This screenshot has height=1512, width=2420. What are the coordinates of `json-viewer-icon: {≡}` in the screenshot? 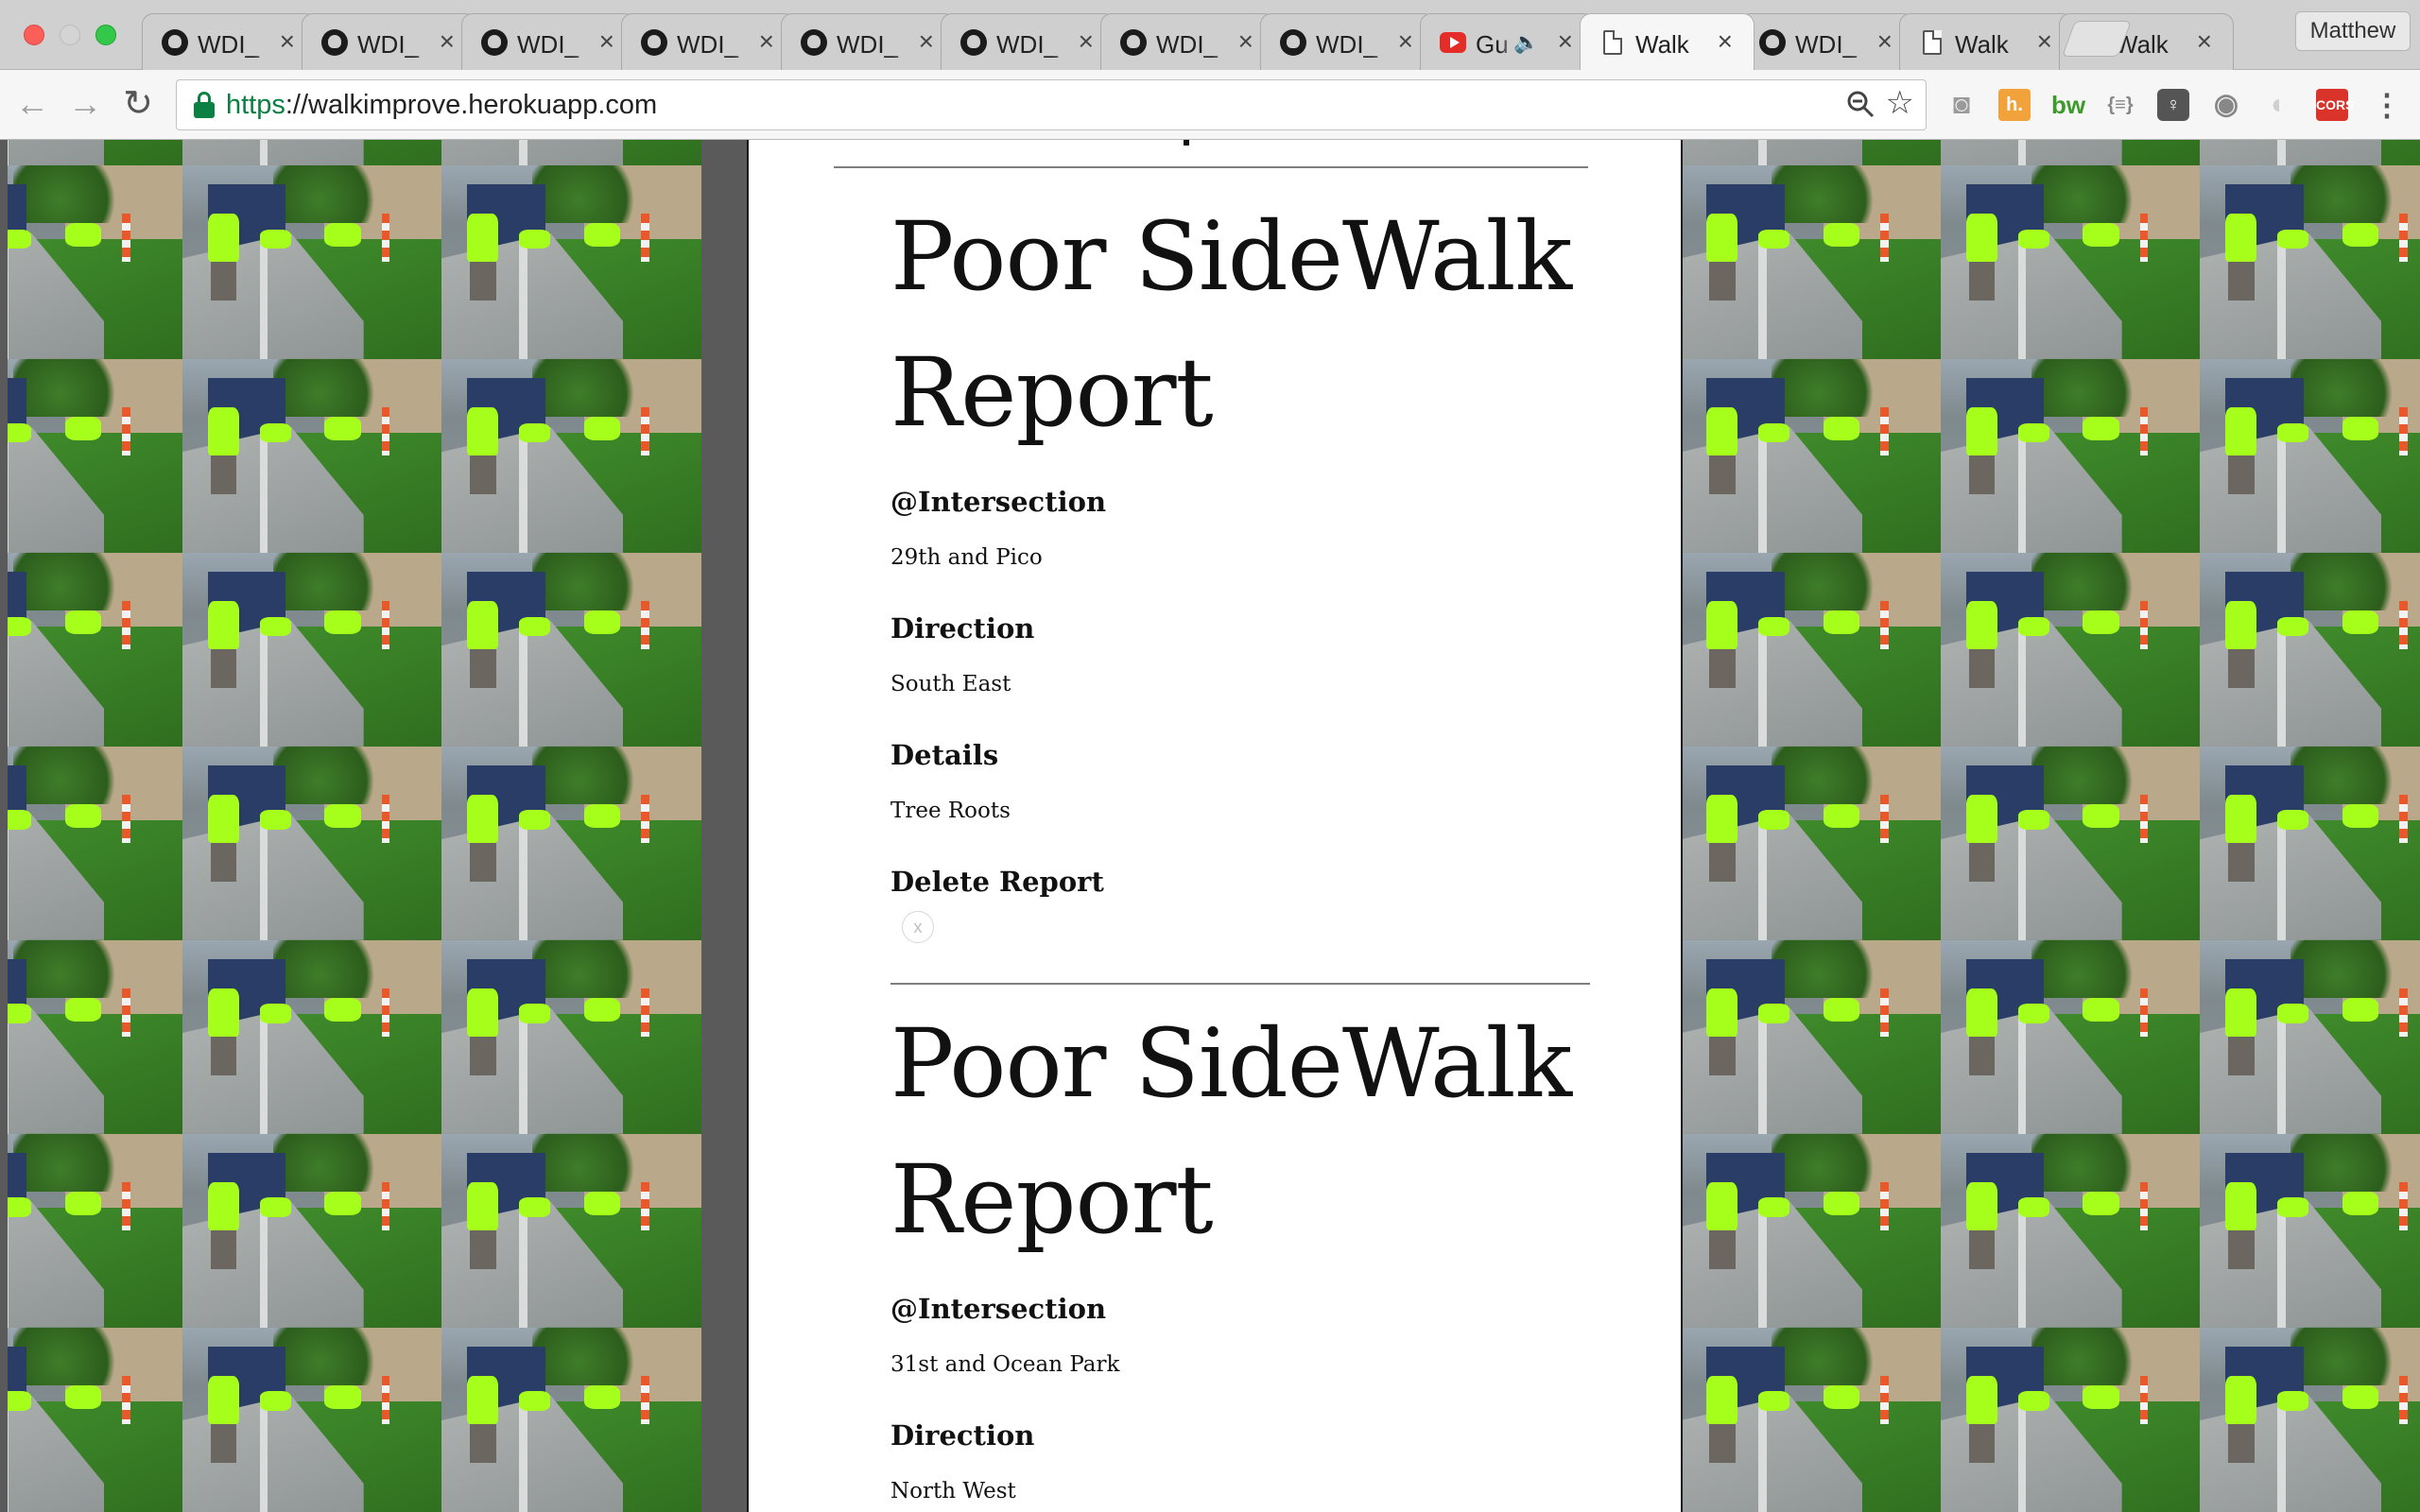 It's located at (2120, 105).